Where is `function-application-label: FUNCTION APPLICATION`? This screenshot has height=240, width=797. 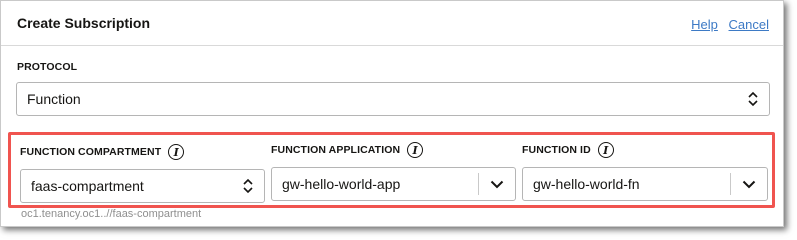 function-application-label: FUNCTION APPLICATION is located at coordinates (336, 149).